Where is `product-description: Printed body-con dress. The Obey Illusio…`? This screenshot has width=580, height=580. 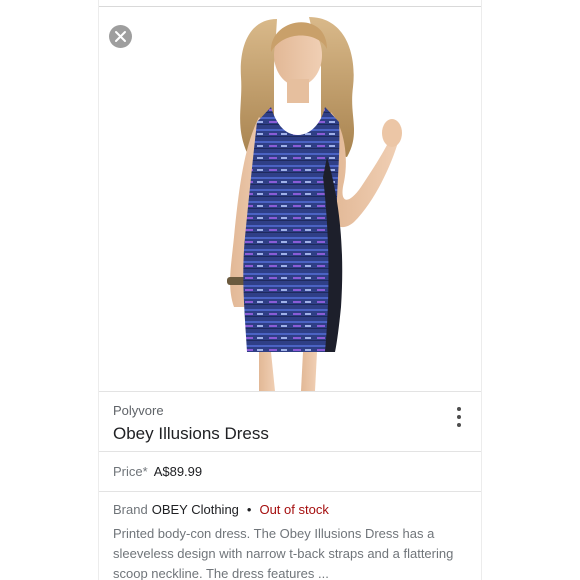
product-description: Printed body-con dress. The Obey Illusio… is located at coordinates (283, 553).